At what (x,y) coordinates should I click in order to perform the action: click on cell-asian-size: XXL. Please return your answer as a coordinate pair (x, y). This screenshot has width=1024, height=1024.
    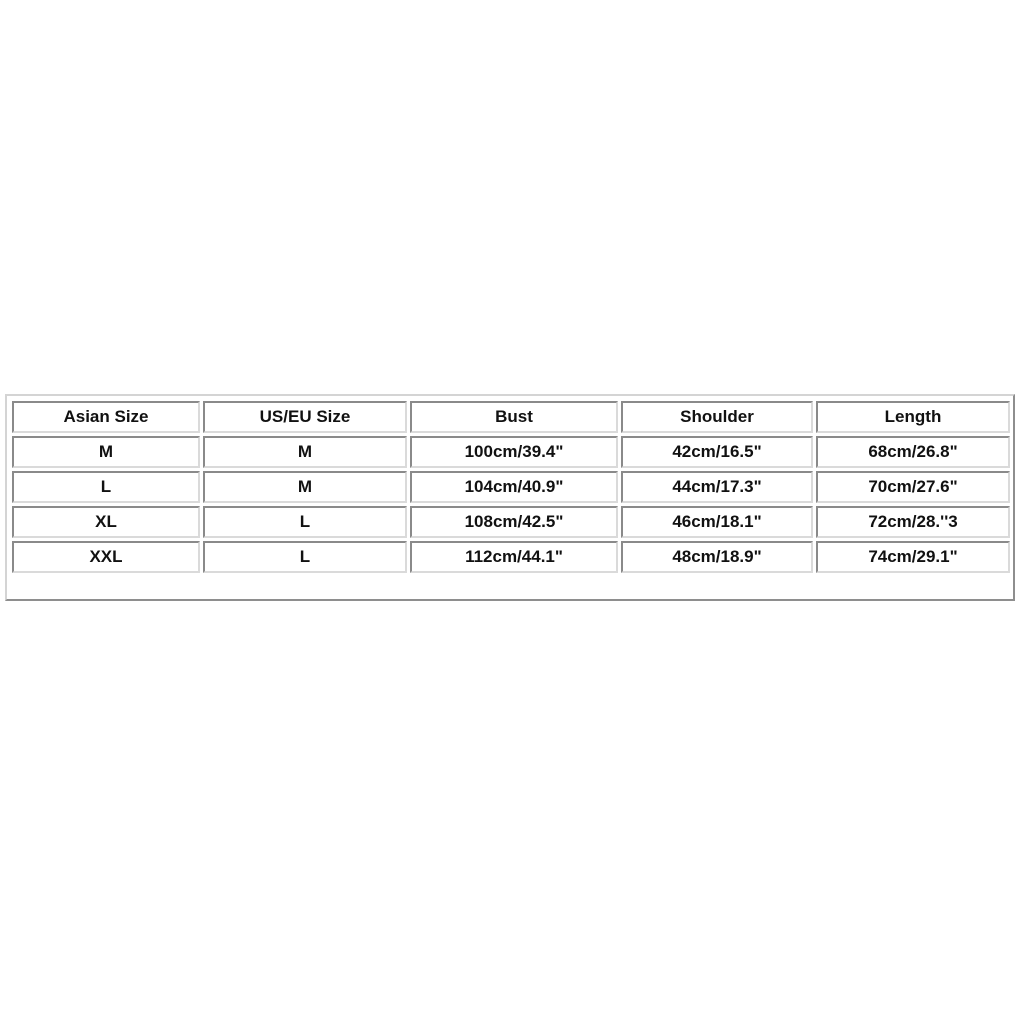
    Looking at the image, I should click on (106, 557).